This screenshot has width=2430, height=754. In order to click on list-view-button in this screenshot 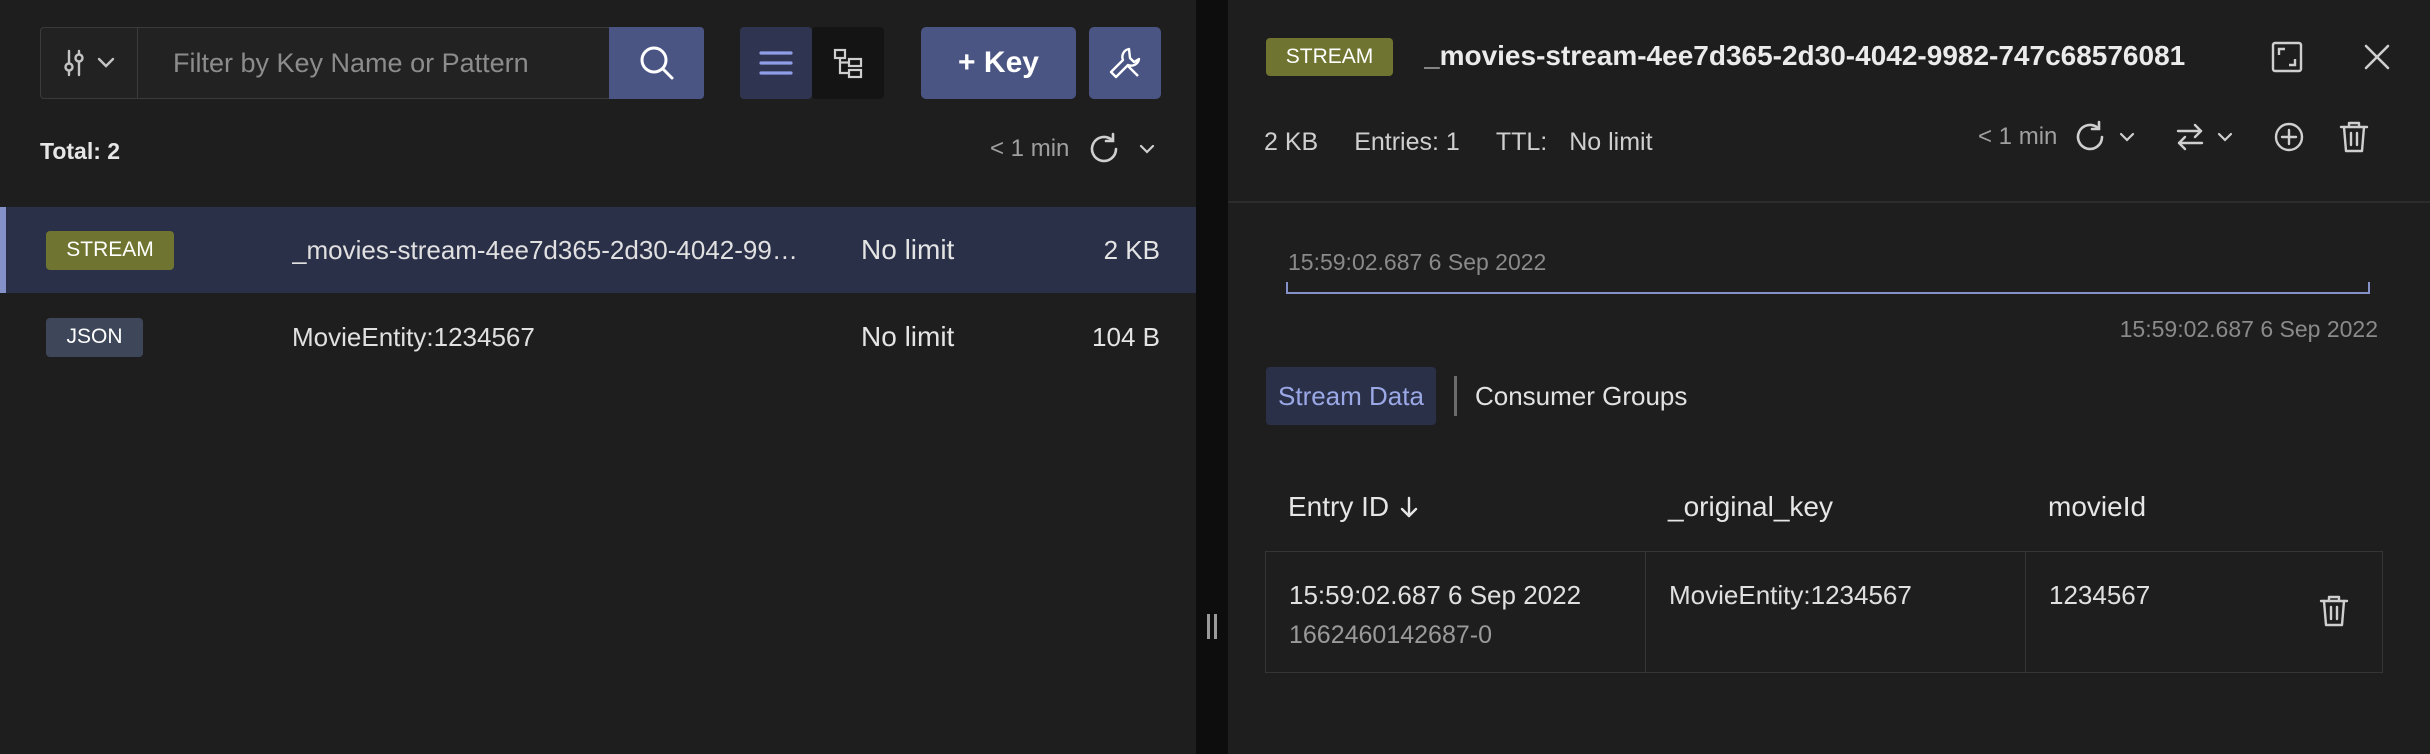, I will do `click(776, 63)`.